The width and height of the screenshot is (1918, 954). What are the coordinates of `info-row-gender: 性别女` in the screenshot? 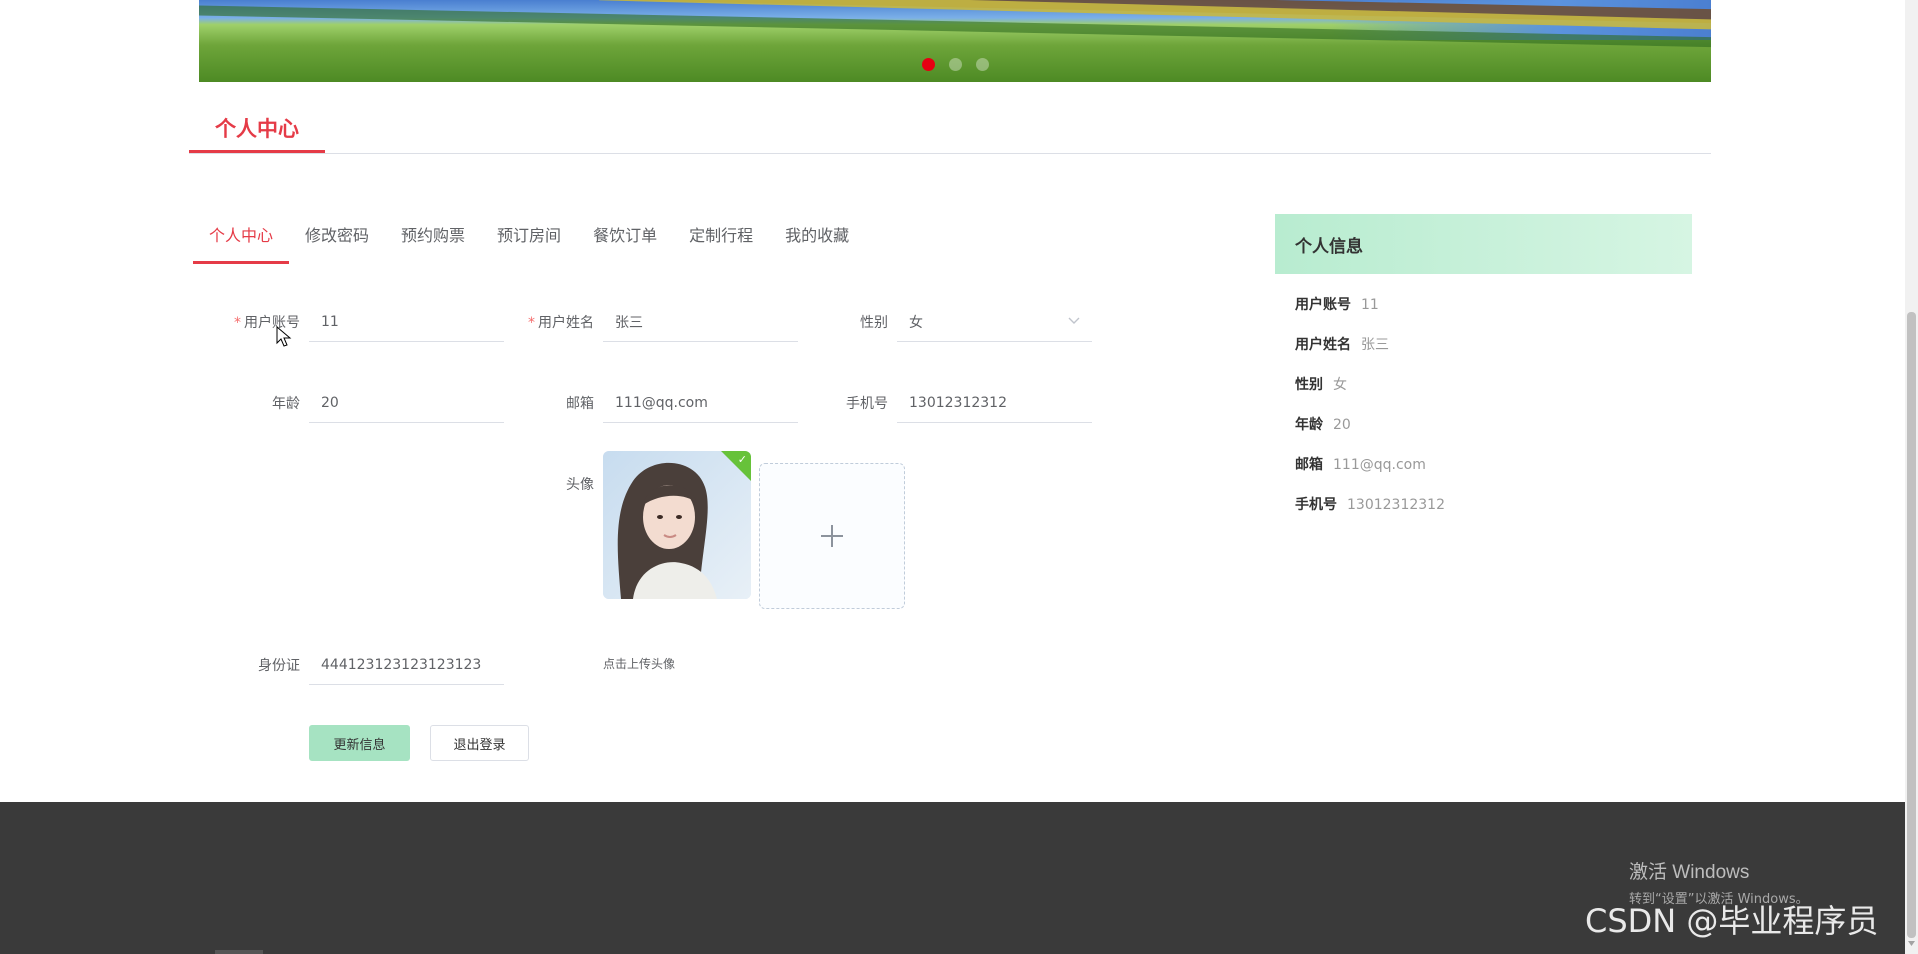 It's located at (1321, 385).